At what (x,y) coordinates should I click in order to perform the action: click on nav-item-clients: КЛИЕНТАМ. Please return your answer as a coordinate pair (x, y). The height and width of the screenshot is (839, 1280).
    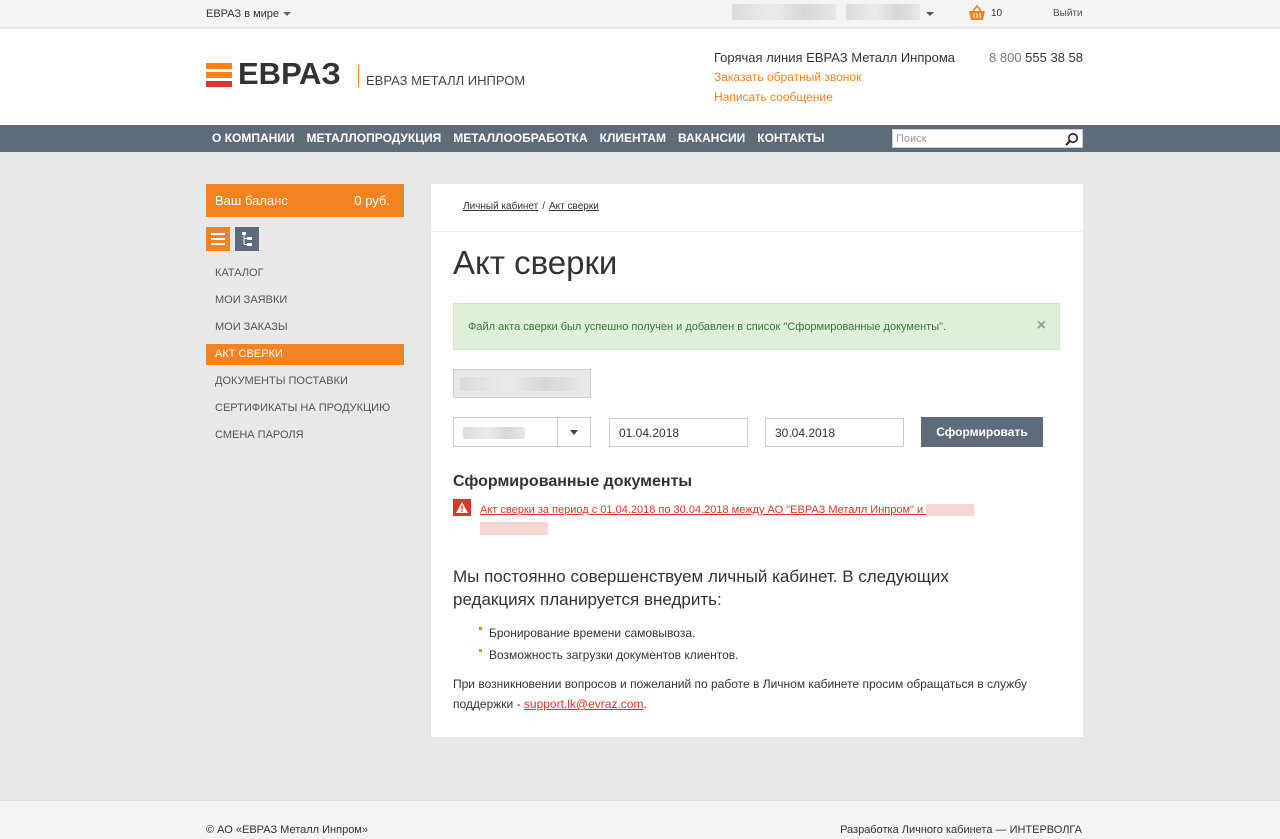
    Looking at the image, I should click on (633, 138).